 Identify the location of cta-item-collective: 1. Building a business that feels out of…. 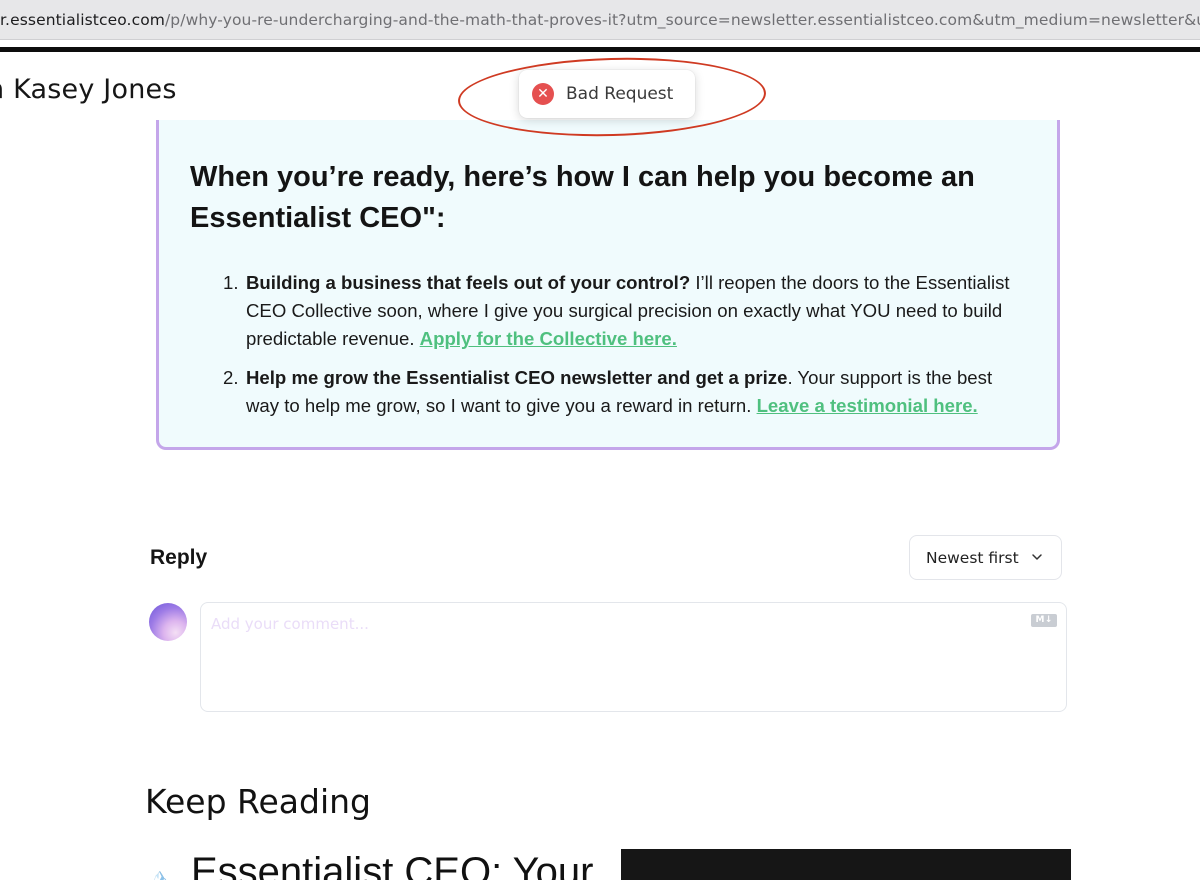
(619, 311).